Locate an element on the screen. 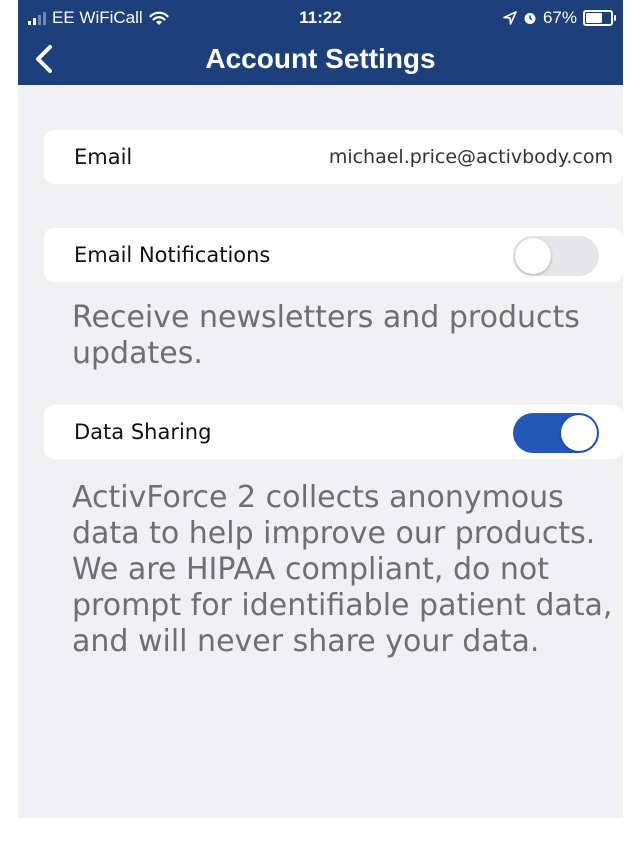  battery-icon is located at coordinates (599, 18).